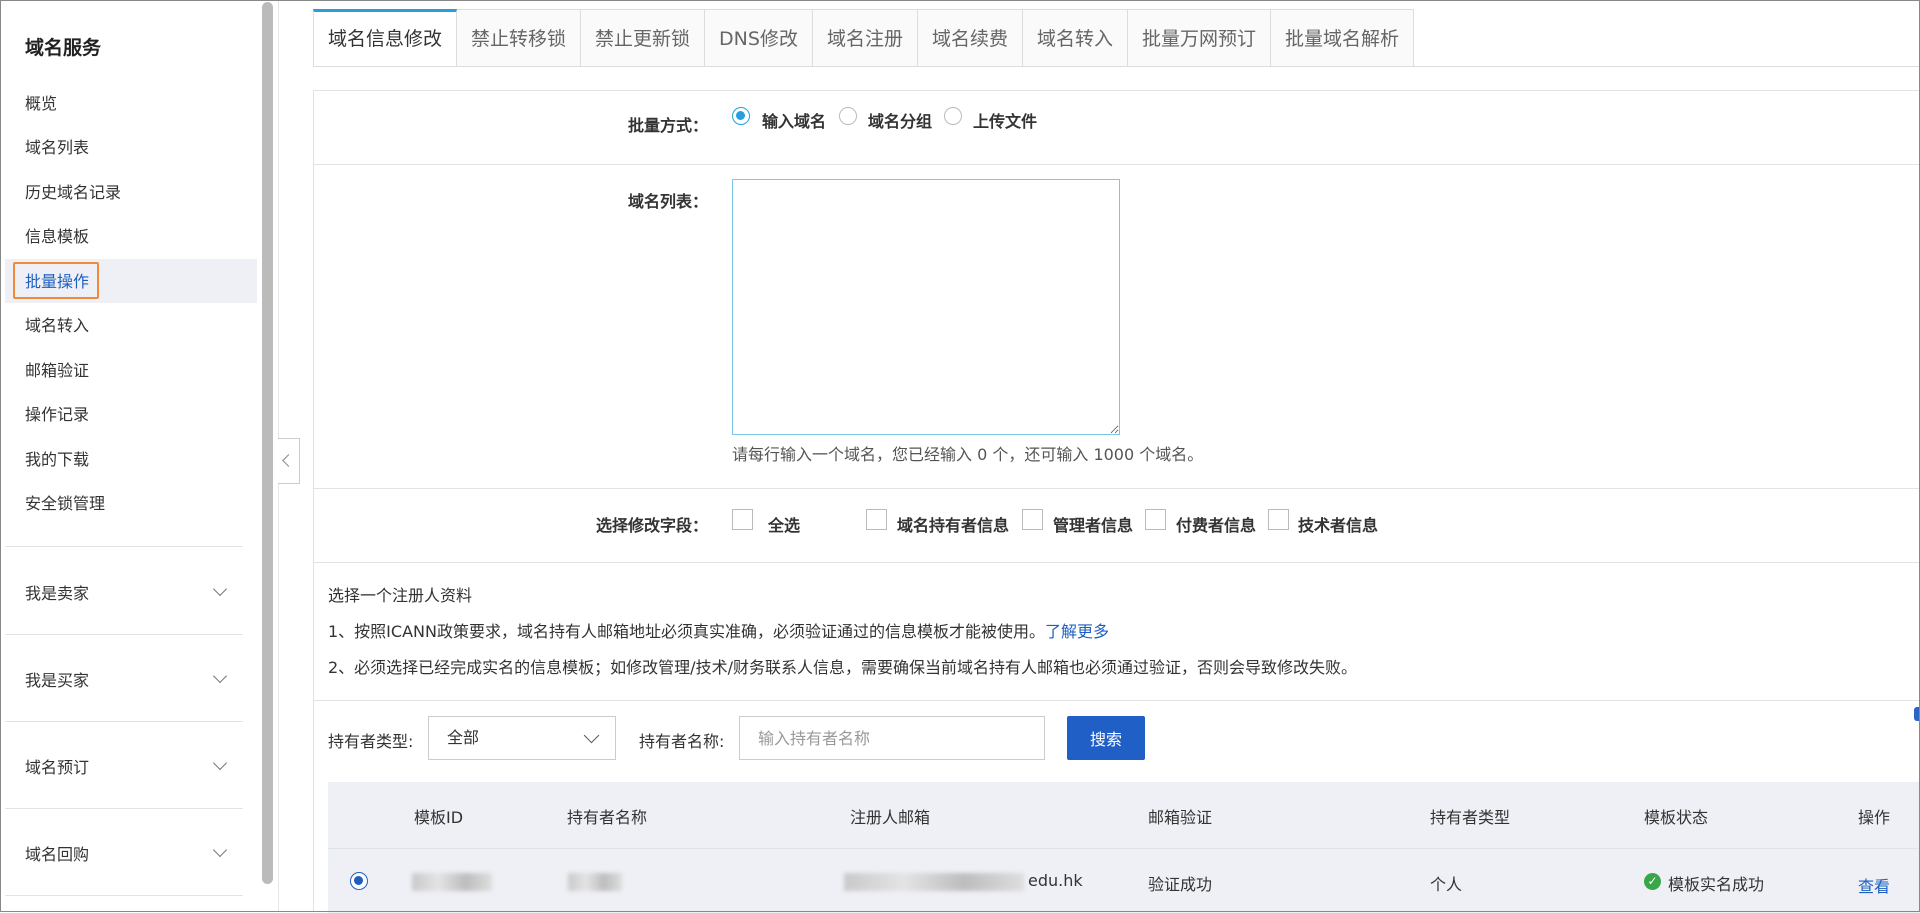  Describe the element at coordinates (1180, 817) in the screenshot. I see `column-header: 邮箱验证` at that location.